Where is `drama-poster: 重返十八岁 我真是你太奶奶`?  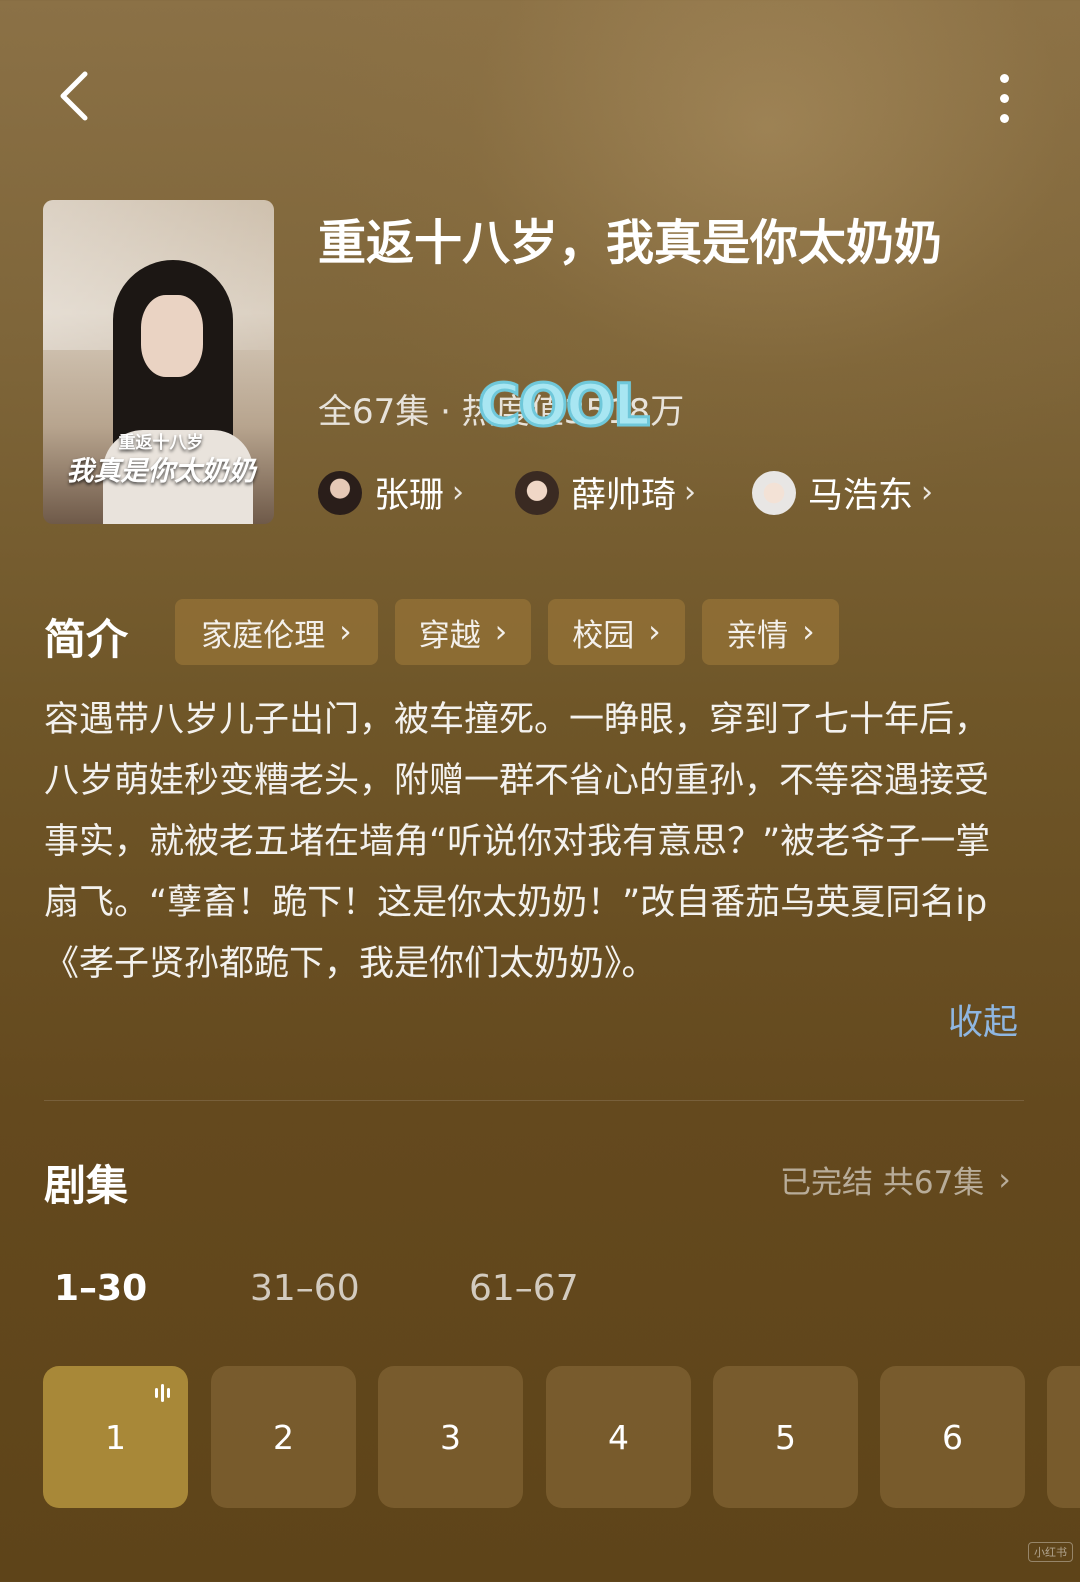
drama-poster: 重返十八岁 我真是你太奶奶 is located at coordinates (158, 362).